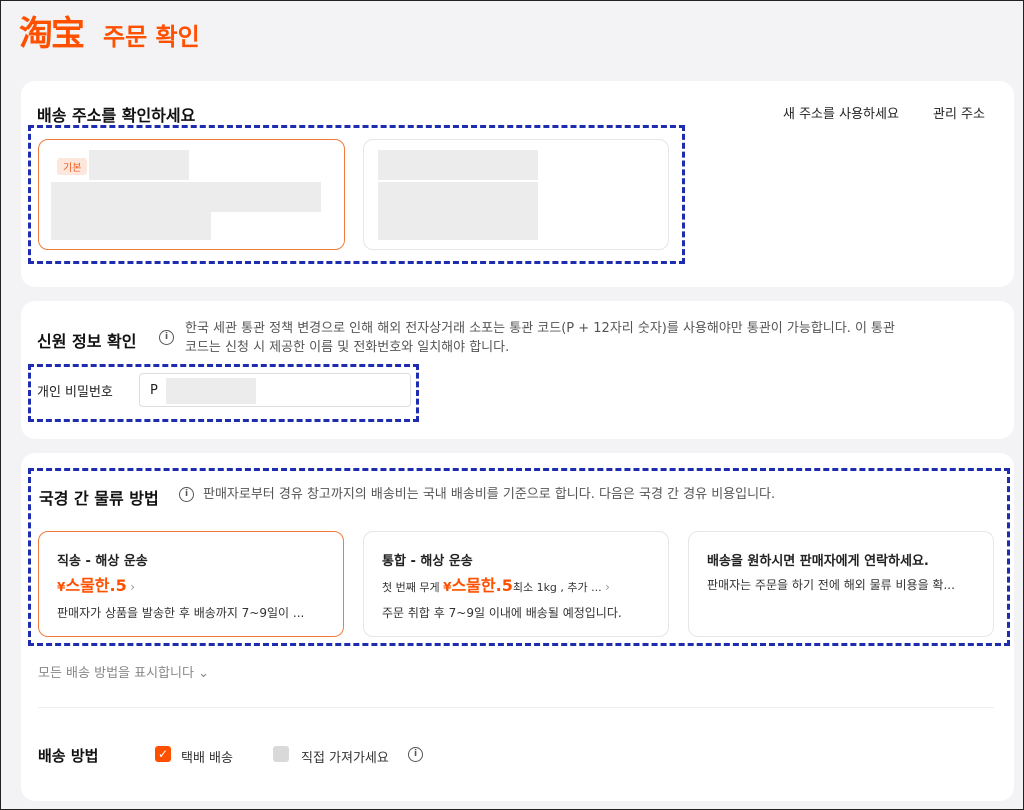 Image resolution: width=1024 pixels, height=810 pixels. Describe the element at coordinates (211, 391) in the screenshot. I see `blurred-code` at that location.